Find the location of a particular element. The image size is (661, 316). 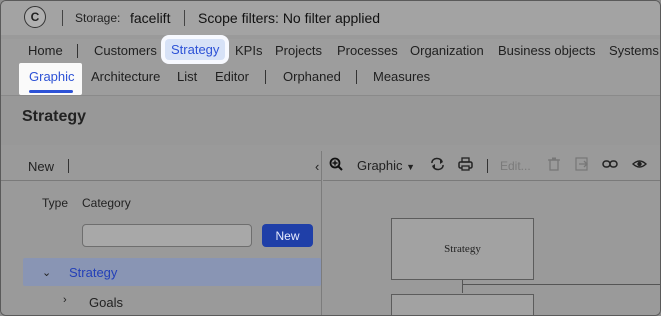

page-title: Strategy is located at coordinates (54, 116).